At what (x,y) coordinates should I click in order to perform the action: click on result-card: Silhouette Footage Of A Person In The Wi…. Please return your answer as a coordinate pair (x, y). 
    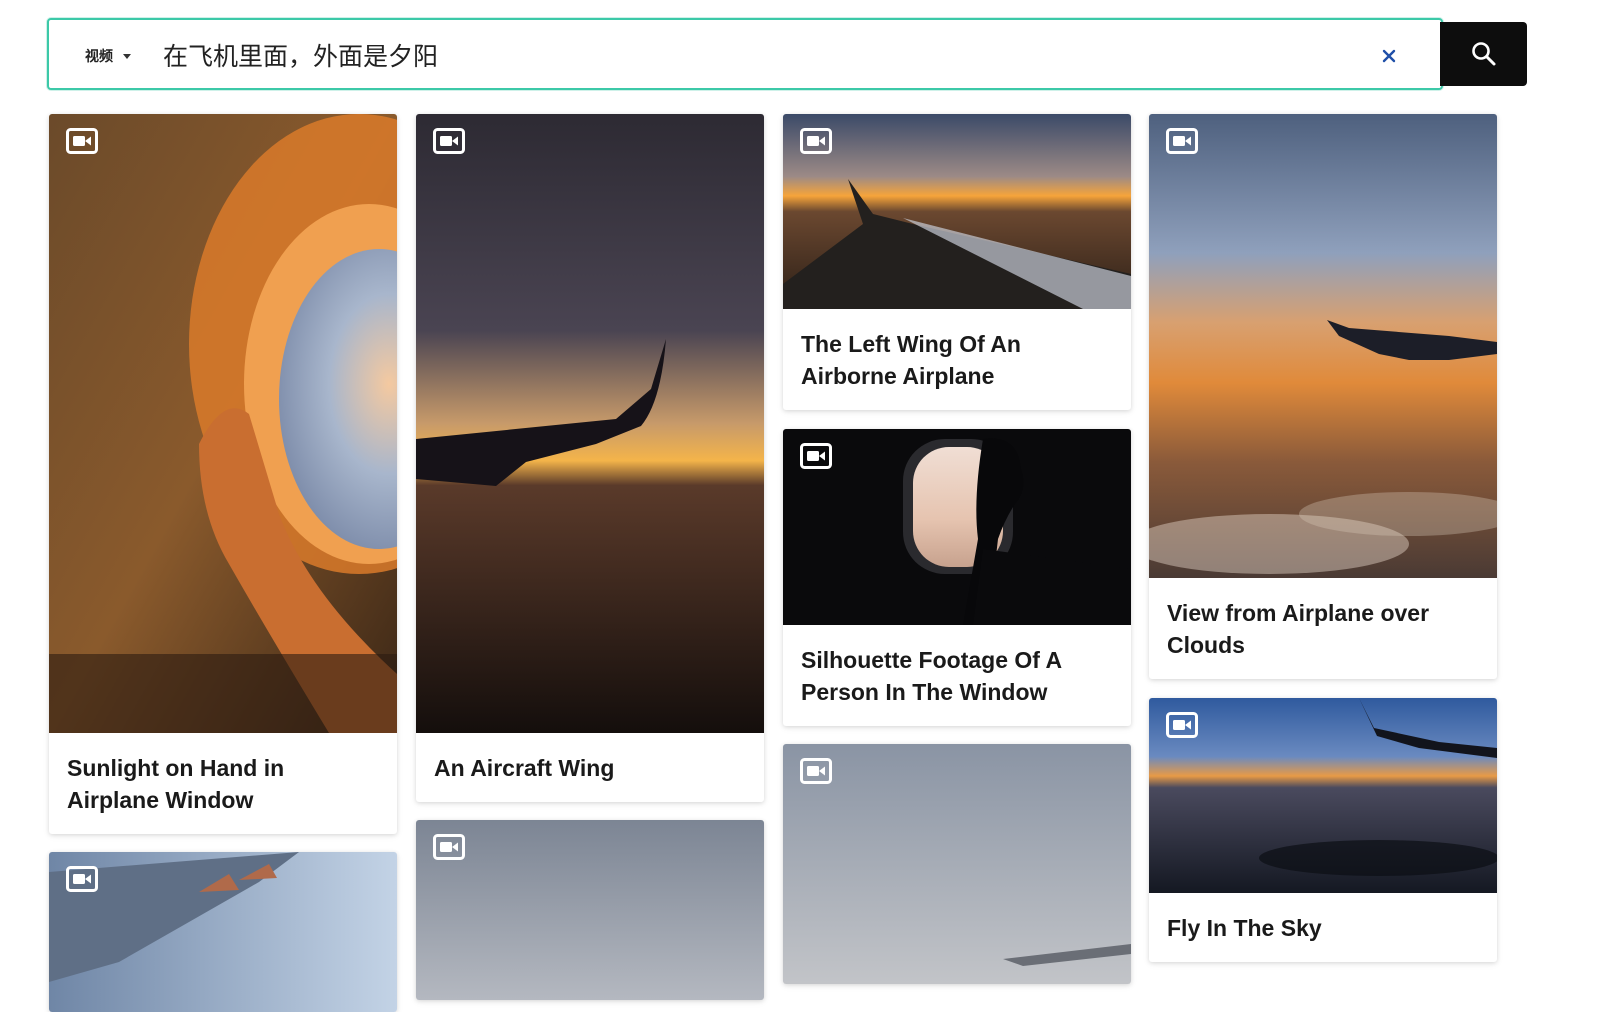
    Looking at the image, I should click on (957, 577).